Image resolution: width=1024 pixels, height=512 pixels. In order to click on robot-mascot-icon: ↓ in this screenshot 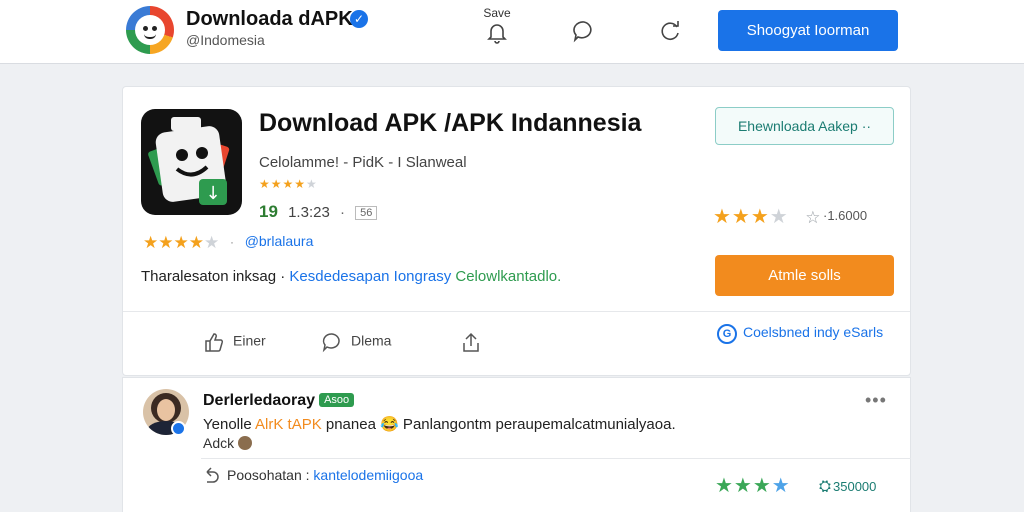, I will do `click(189, 161)`.